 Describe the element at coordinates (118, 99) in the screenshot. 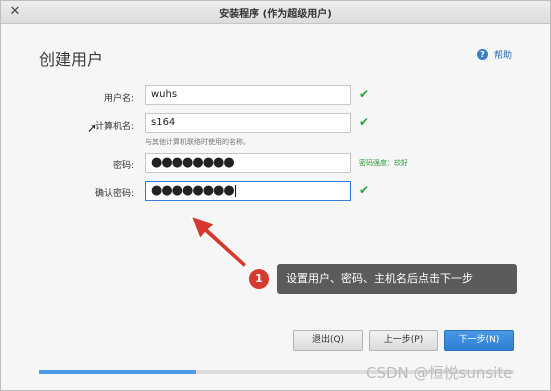

I see `username-label: 用户名:` at that location.